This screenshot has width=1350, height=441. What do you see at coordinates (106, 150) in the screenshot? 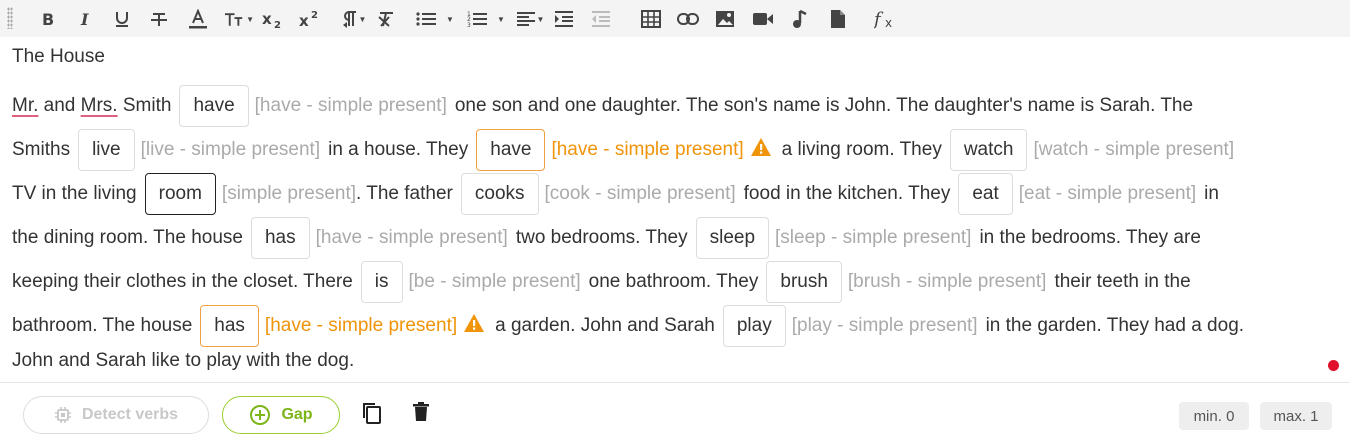
I see `gap-field: live` at bounding box center [106, 150].